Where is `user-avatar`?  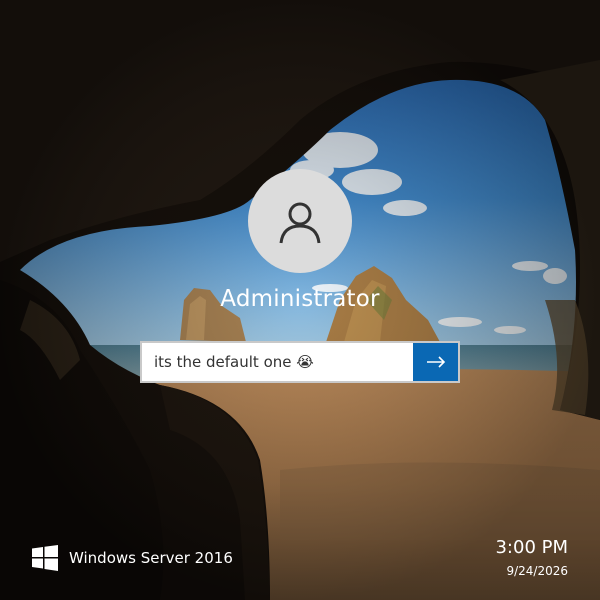
user-avatar is located at coordinates (300, 221).